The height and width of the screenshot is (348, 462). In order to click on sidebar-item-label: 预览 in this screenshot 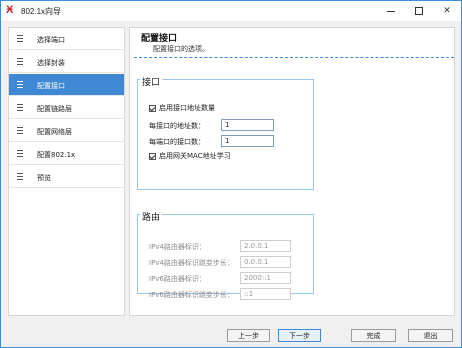, I will do `click(44, 178)`.